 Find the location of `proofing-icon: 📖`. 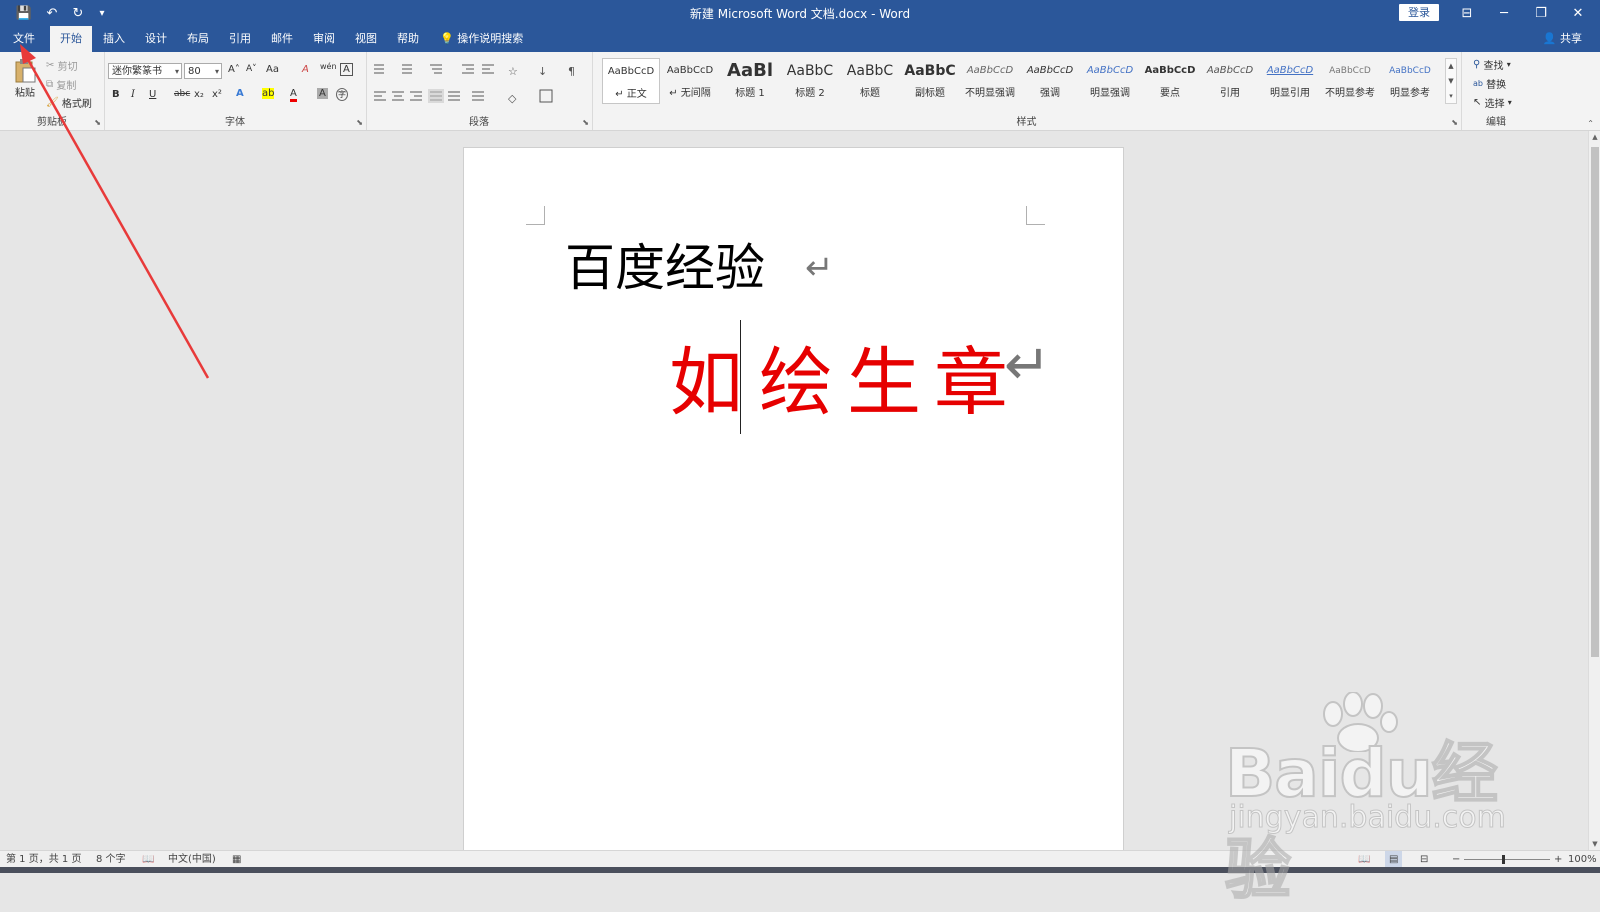

proofing-icon: 📖 is located at coordinates (148, 859).